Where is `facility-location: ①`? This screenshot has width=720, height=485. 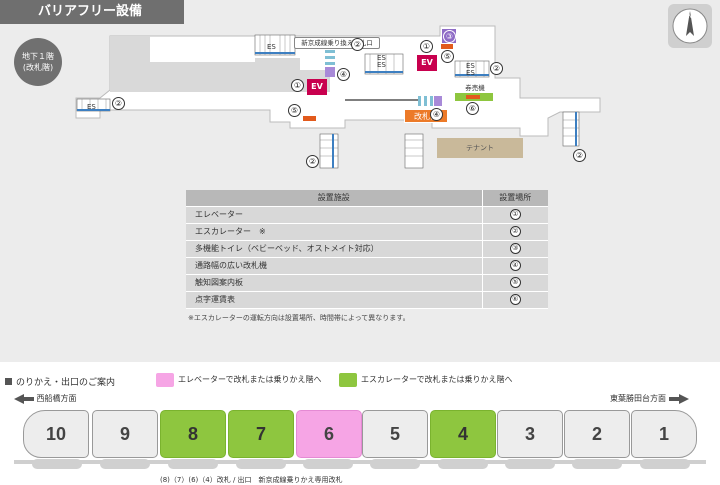
facility-location: ① is located at coordinates (514, 215).